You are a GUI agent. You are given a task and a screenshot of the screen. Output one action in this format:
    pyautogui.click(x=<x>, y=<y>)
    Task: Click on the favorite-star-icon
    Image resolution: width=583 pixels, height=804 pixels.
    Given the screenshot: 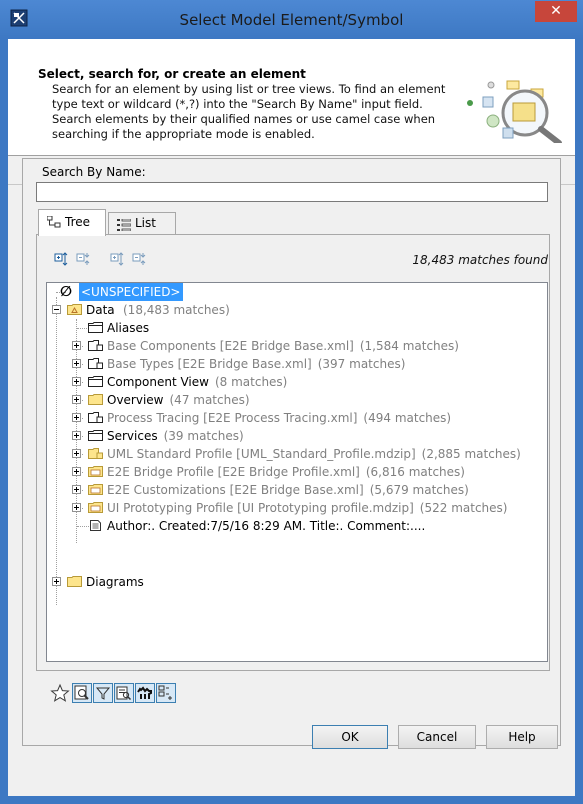 What is the action you would take?
    pyautogui.click(x=60, y=693)
    